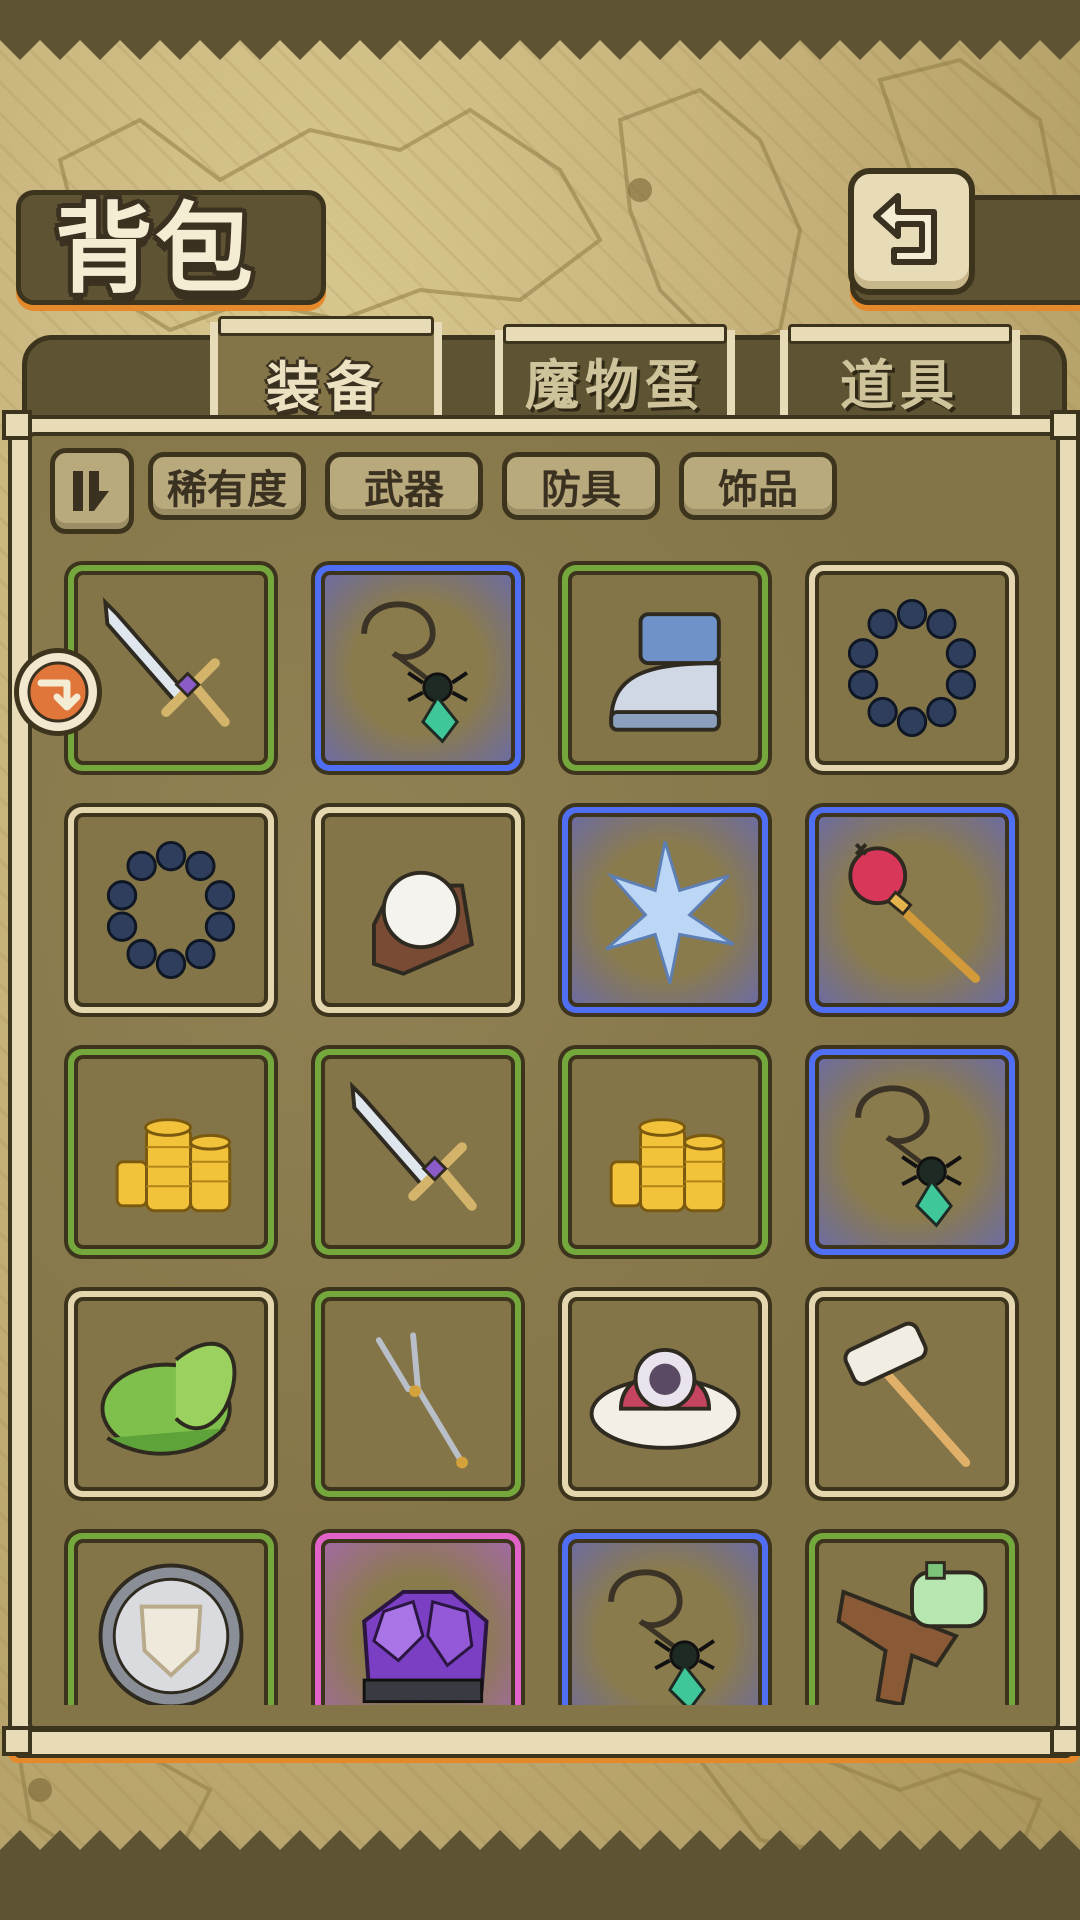 The image size is (1080, 1920). What do you see at coordinates (907, 1394) in the screenshot?
I see `brush-icon` at bounding box center [907, 1394].